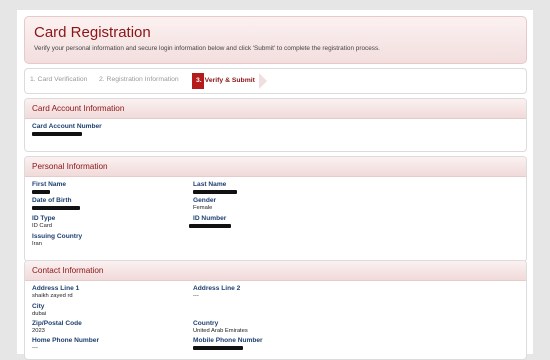  I want to click on step-registration-information: 2. Registration Information, so click(139, 79).